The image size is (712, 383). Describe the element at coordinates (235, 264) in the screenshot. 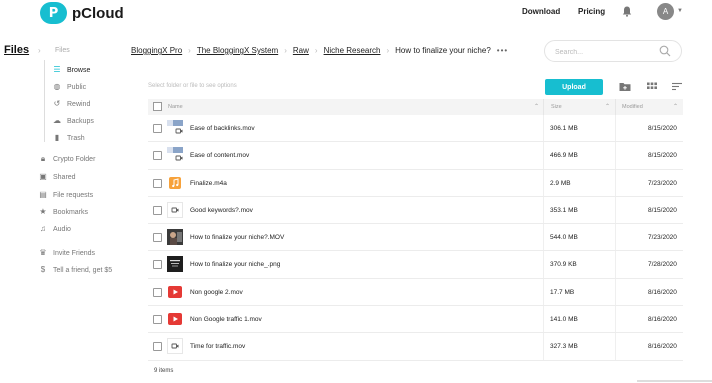

I see `file-name: How to finalize your niche_.png` at that location.